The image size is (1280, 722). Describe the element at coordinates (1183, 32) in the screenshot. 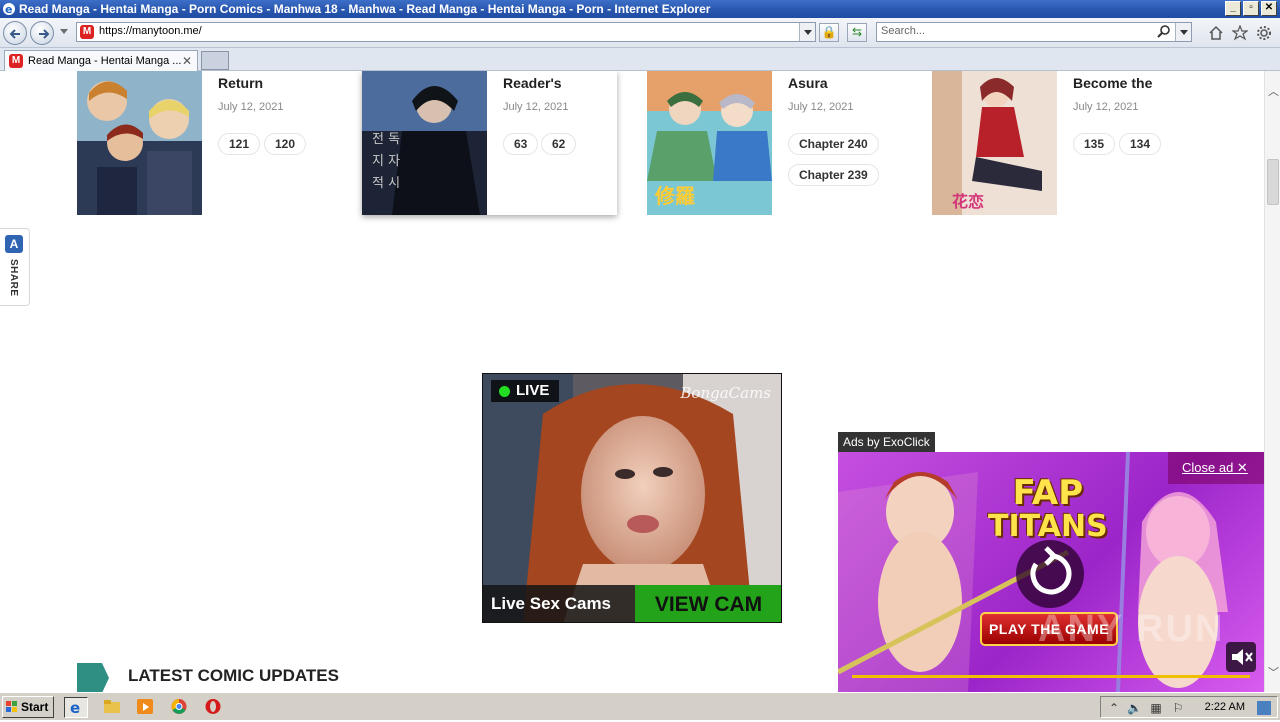

I see `search-dropdown-button` at that location.